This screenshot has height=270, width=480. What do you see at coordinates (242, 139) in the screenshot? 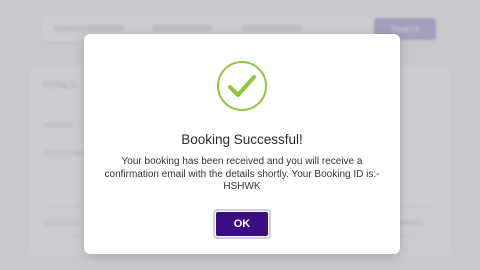
I see `dialog-title: Booking Successful!` at bounding box center [242, 139].